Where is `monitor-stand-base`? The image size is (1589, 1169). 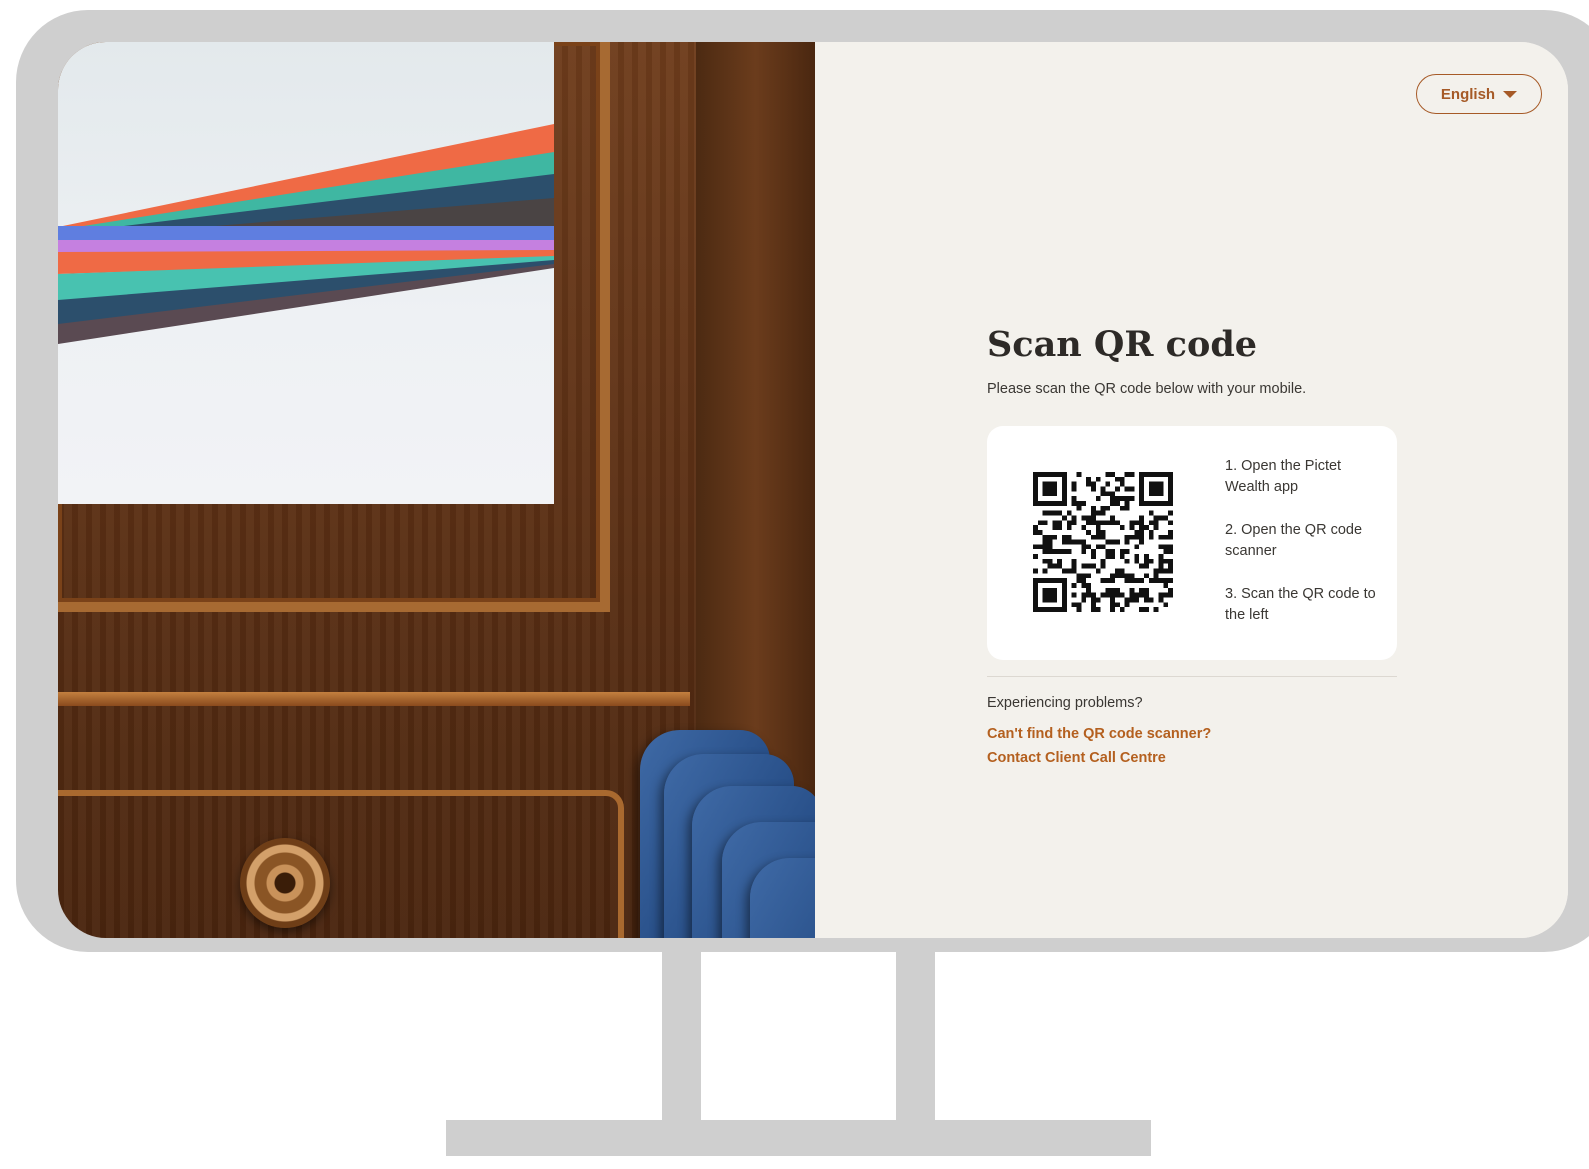 monitor-stand-base is located at coordinates (798, 1138).